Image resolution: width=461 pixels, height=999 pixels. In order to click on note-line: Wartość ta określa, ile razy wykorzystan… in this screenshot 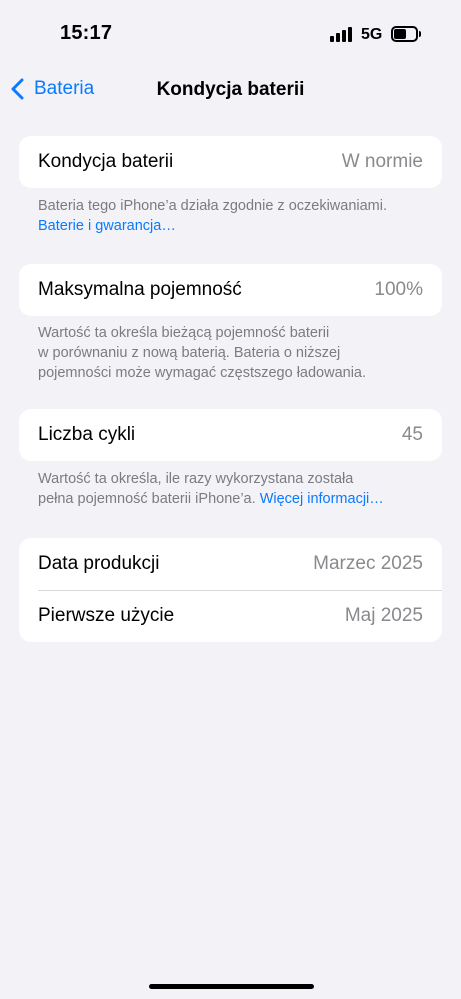, I will do `click(196, 479)`.